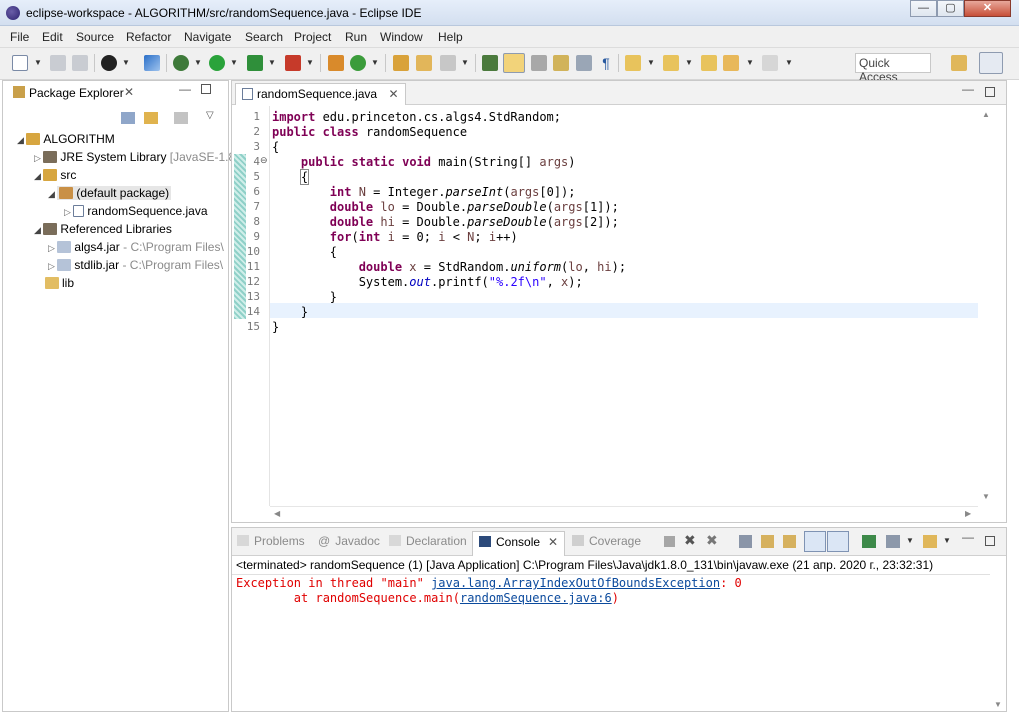 The width and height of the screenshot is (1019, 714). I want to click on tab-problems: Problems, so click(271, 541).